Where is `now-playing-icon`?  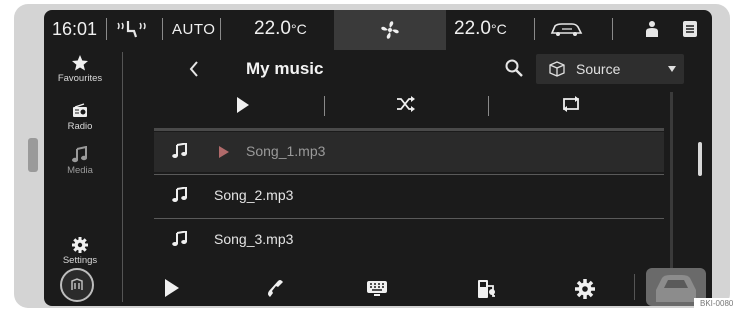 now-playing-icon is located at coordinates (224, 152).